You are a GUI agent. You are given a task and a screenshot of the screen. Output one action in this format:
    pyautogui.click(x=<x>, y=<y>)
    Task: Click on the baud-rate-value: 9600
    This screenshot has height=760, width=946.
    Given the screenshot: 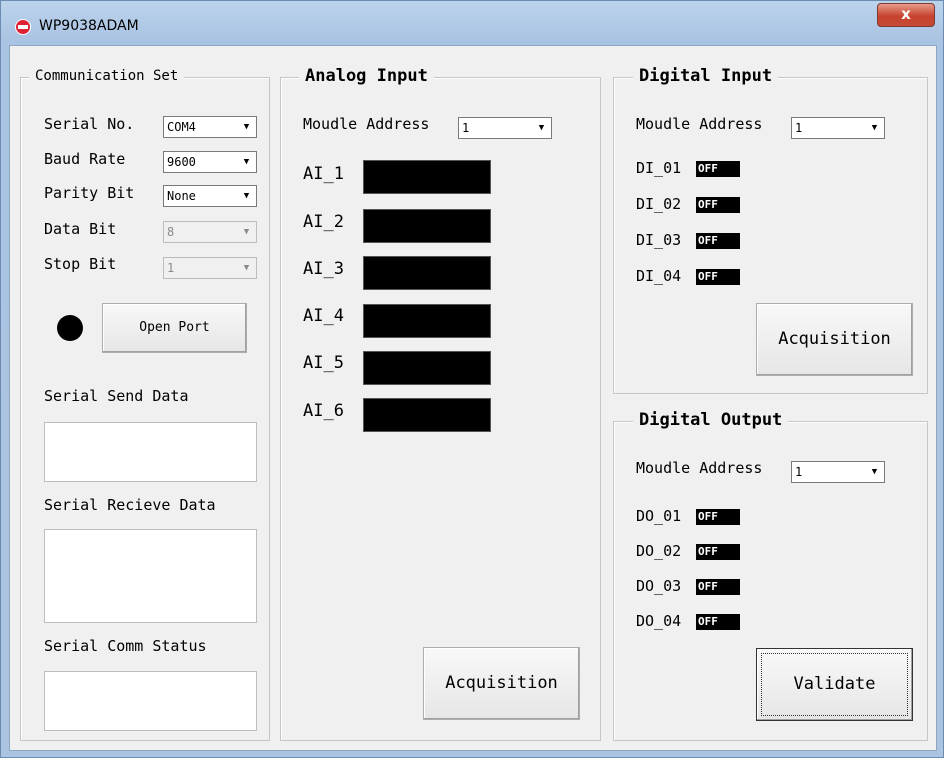 What is the action you would take?
    pyautogui.click(x=181, y=162)
    